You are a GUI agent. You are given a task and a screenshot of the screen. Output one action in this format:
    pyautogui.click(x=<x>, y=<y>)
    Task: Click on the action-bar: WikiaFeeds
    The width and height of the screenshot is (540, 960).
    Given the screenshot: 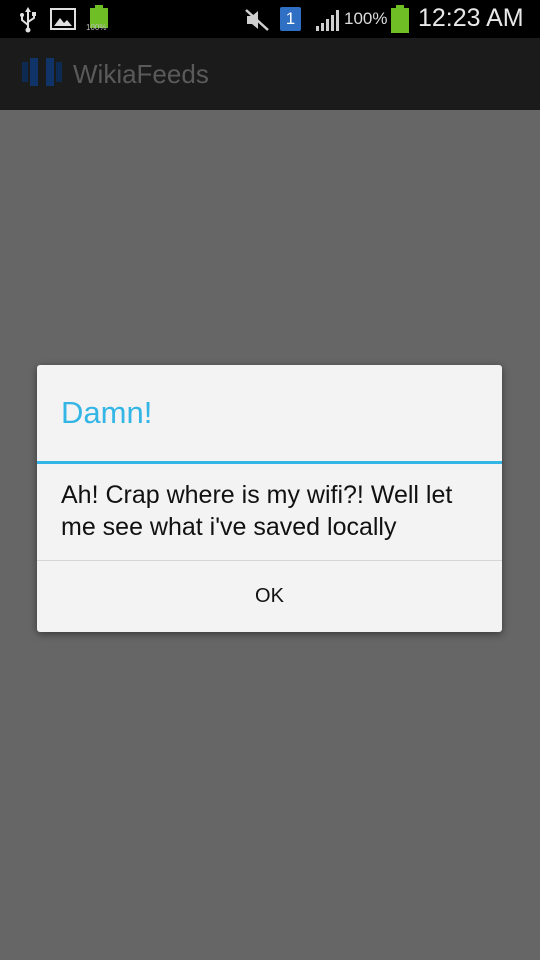 What is the action you would take?
    pyautogui.click(x=270, y=74)
    